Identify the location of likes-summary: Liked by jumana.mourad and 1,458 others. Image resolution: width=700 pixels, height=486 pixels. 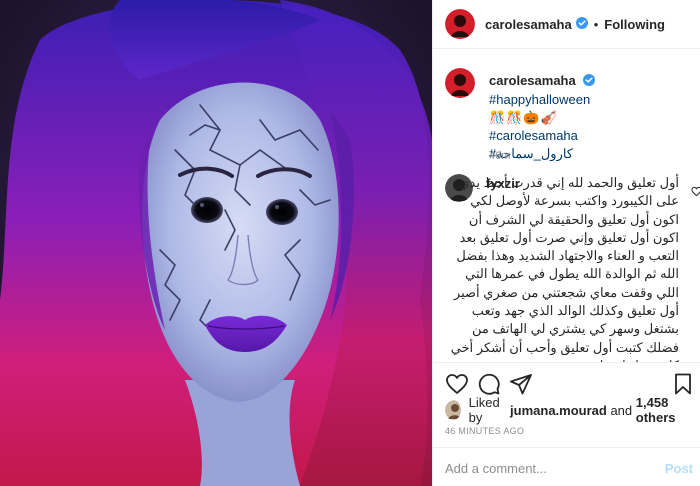
(570, 410).